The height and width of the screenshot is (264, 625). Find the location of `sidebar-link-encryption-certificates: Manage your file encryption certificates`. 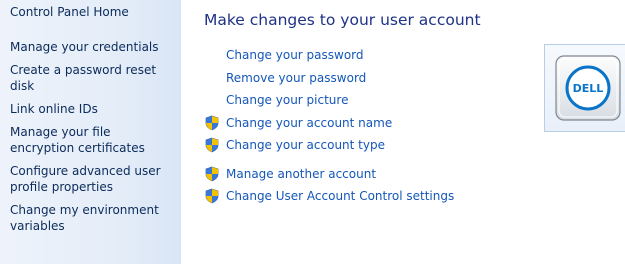

sidebar-link-encryption-certificates: Manage your file encryption certificates is located at coordinates (92, 140).